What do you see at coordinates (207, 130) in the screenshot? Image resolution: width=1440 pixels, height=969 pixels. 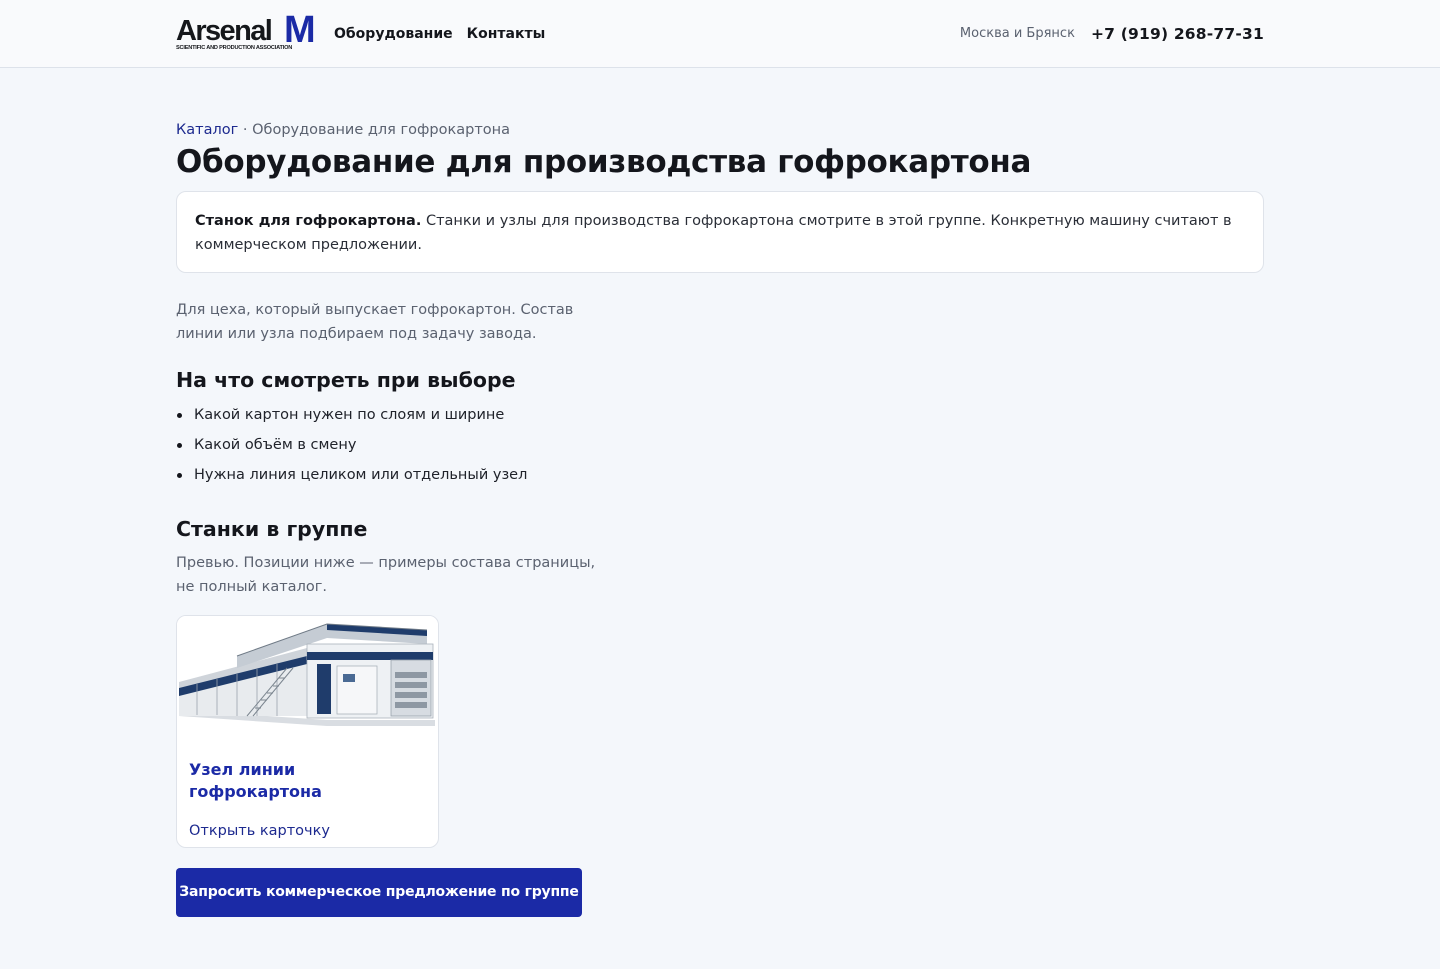 I see `breadcrumb-catalog-link: Каталог` at bounding box center [207, 130].